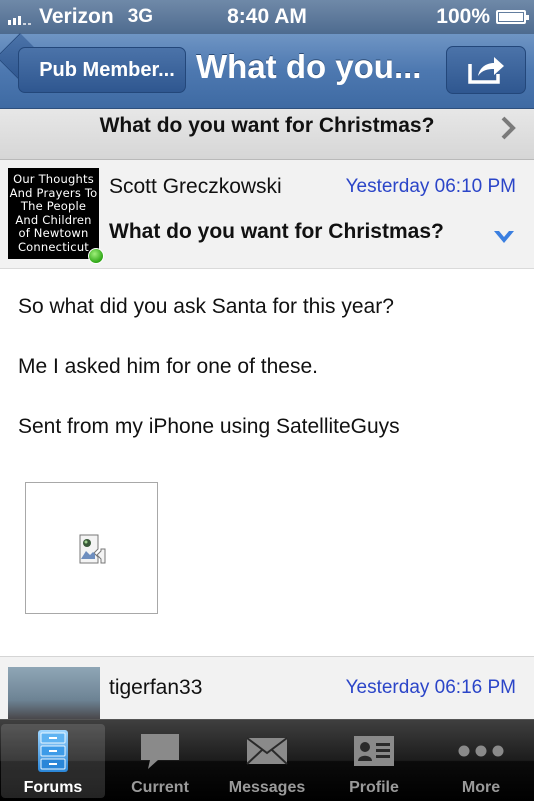 This screenshot has height=801, width=534. What do you see at coordinates (206, 306) in the screenshot?
I see `post-paragraph: So what did you ask Santa for this year?` at bounding box center [206, 306].